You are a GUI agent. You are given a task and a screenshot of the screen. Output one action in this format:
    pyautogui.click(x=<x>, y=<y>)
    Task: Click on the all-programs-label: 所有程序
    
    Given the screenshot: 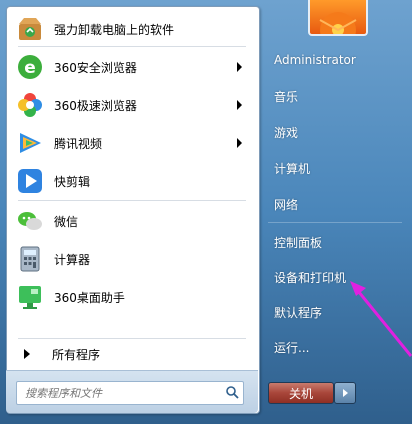 What is the action you would take?
    pyautogui.click(x=76, y=354)
    